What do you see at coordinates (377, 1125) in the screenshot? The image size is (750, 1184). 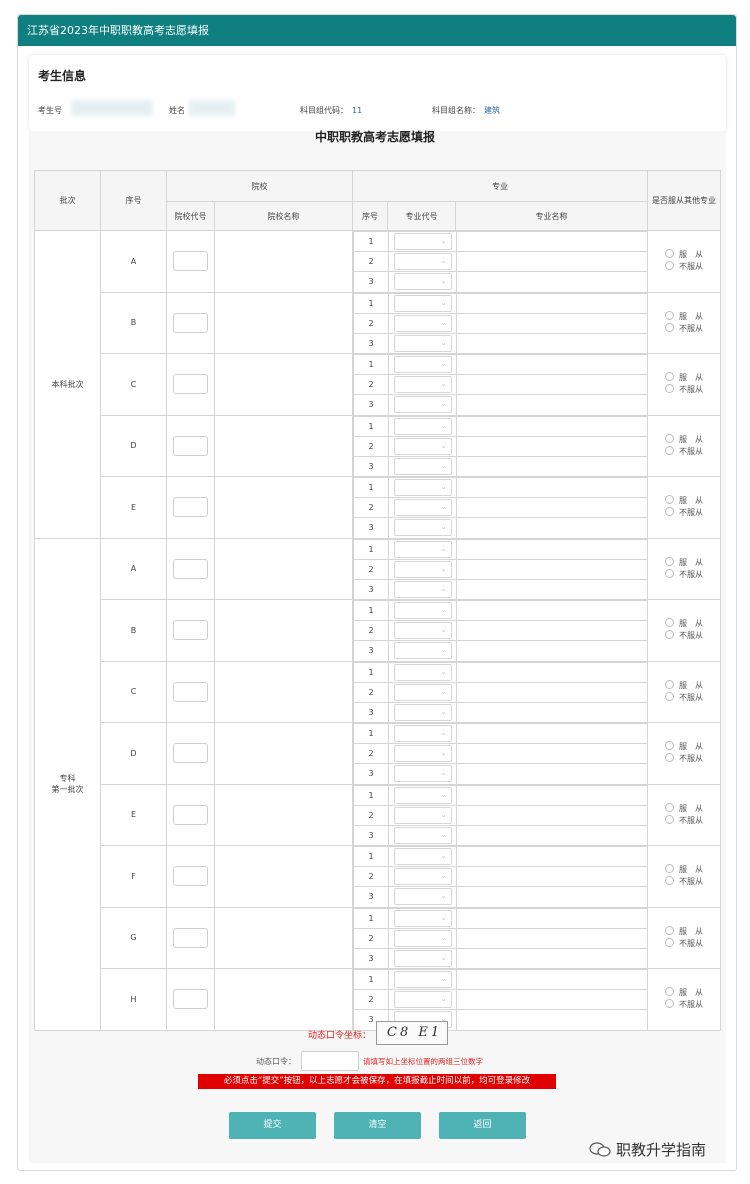 I see `clear-button: 清空` at bounding box center [377, 1125].